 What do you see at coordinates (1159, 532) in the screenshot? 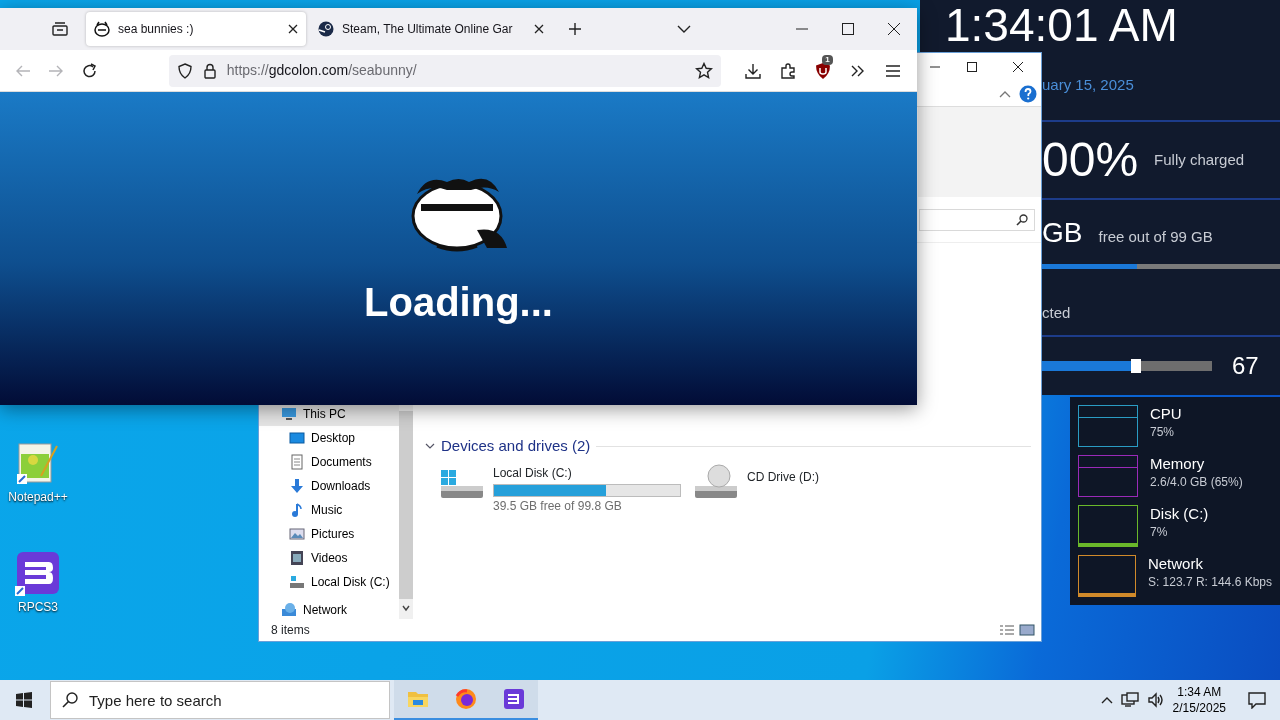
I see `metric-value: 7%` at bounding box center [1159, 532].